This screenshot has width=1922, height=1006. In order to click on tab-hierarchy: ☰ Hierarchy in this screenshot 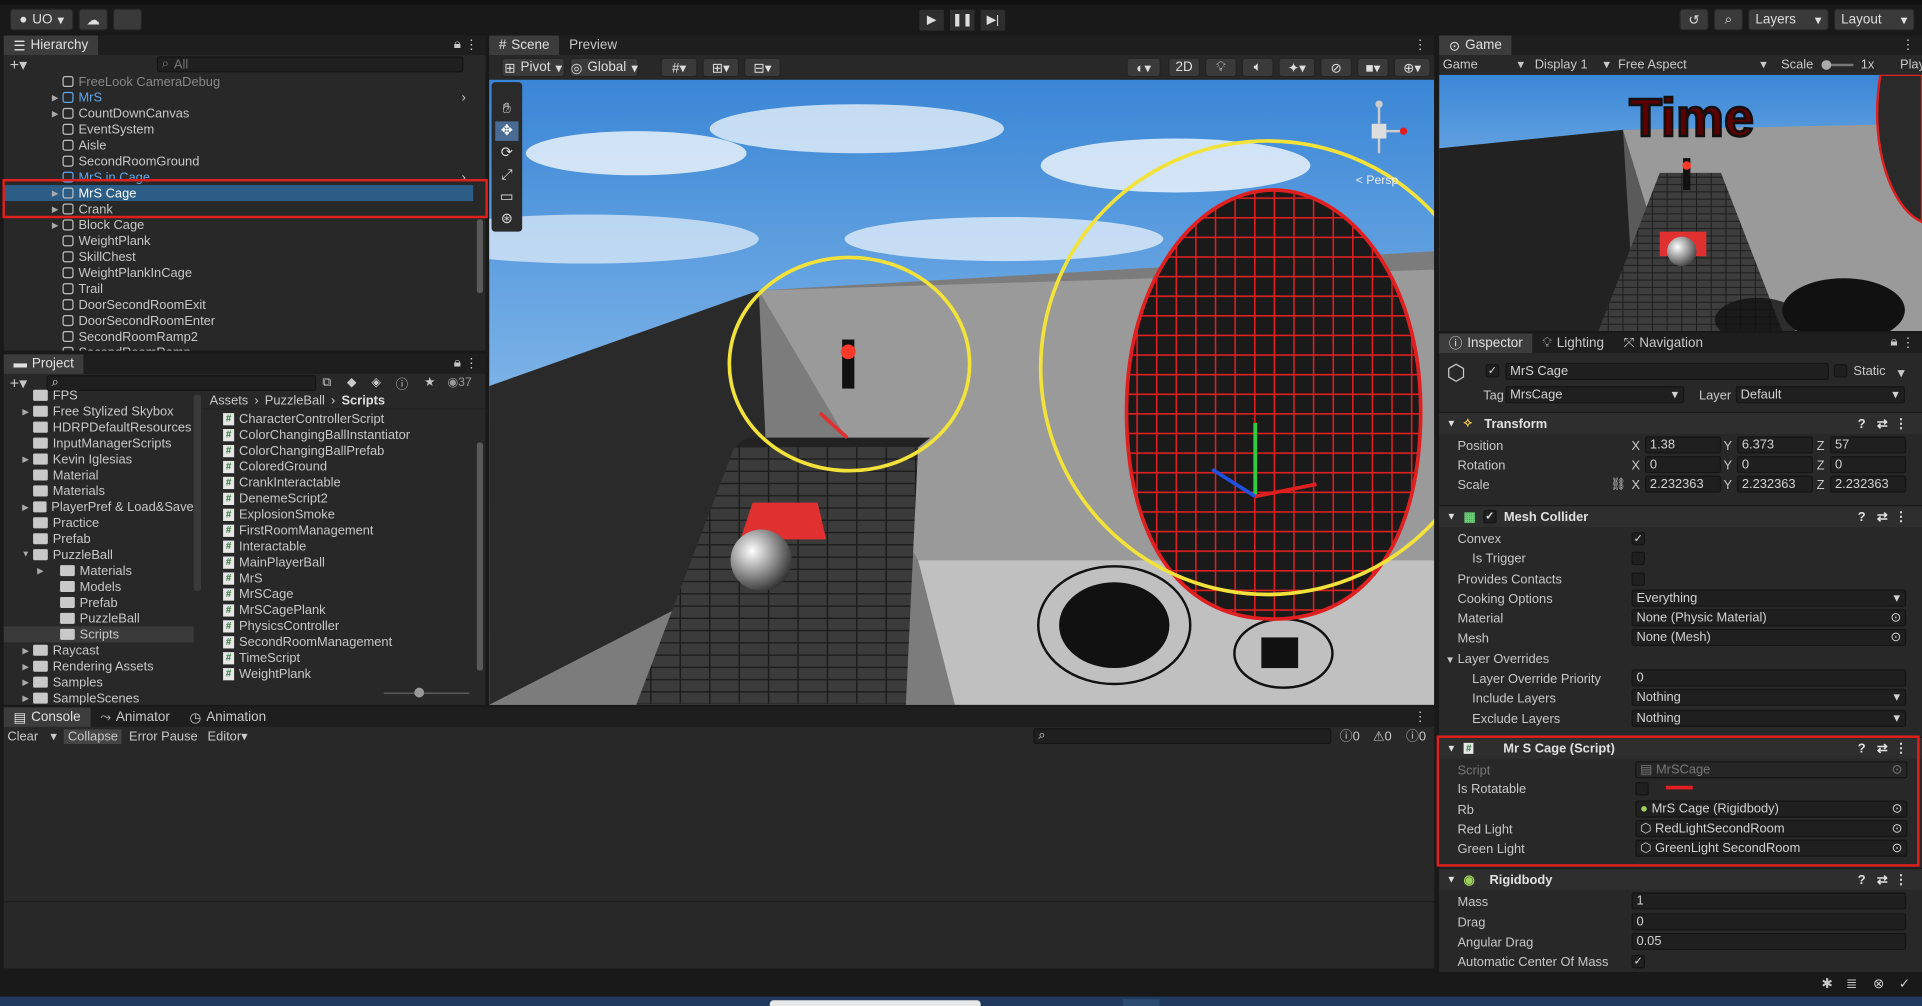, I will do `click(51, 45)`.